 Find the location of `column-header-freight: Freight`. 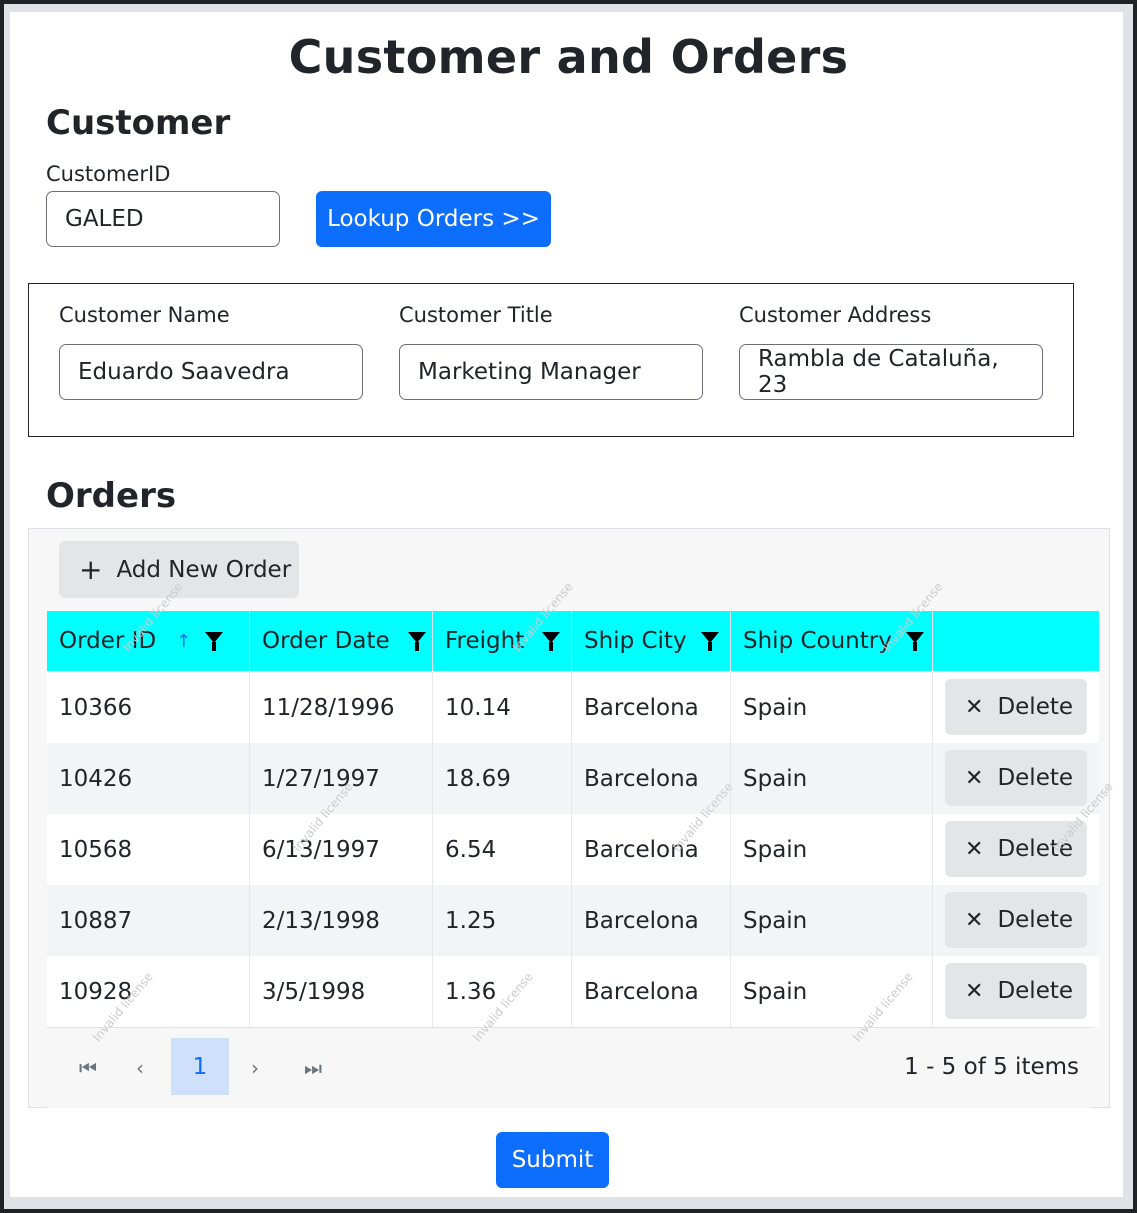

column-header-freight: Freight is located at coordinates (502, 641).